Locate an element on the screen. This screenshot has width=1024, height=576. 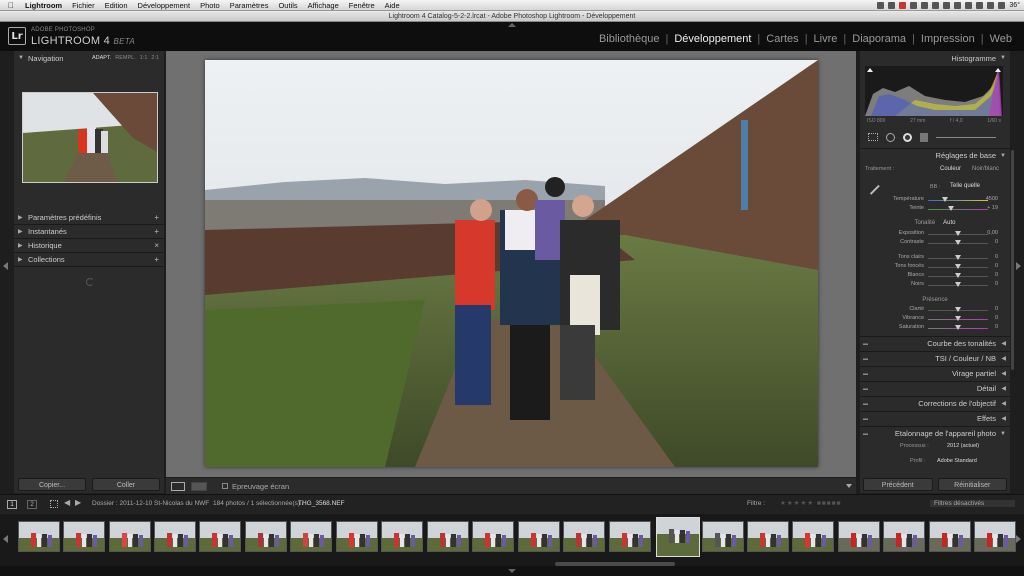
section-tone-curve: ▬ Courbe des tonalités ◀ is located at coordinates (935, 343).